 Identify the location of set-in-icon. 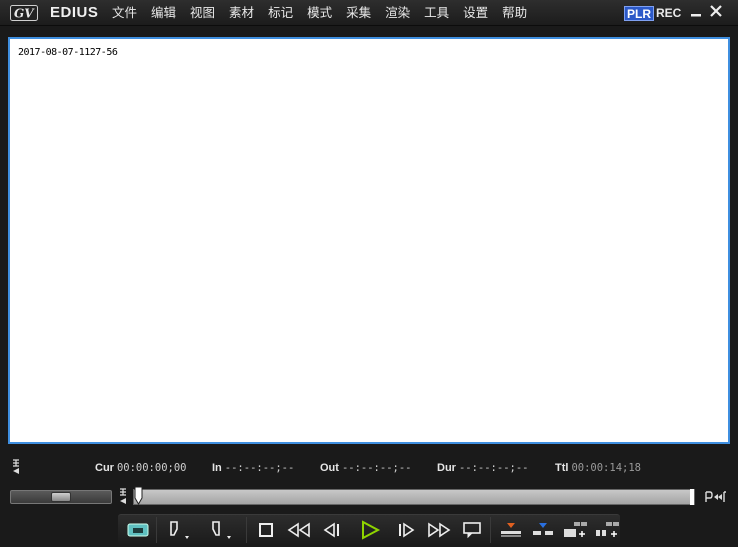
(179, 530).